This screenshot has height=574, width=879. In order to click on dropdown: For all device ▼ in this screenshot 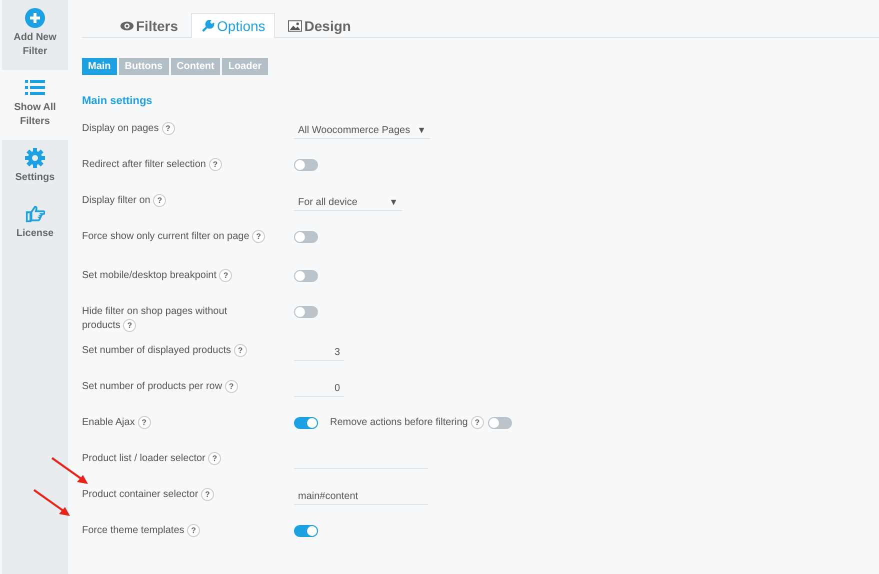, I will do `click(348, 202)`.